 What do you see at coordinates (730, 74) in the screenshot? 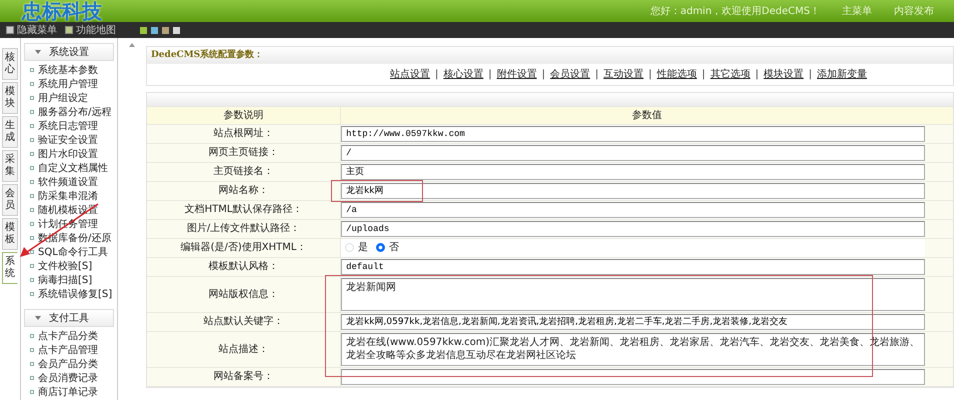
I see `config-tab: 其它选项` at bounding box center [730, 74].